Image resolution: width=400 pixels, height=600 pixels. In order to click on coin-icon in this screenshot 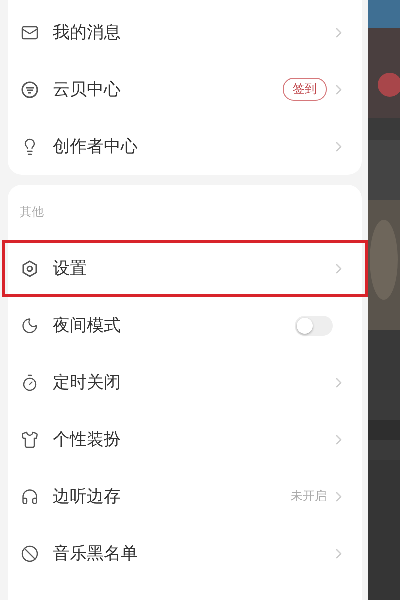, I will do `click(30, 89)`.